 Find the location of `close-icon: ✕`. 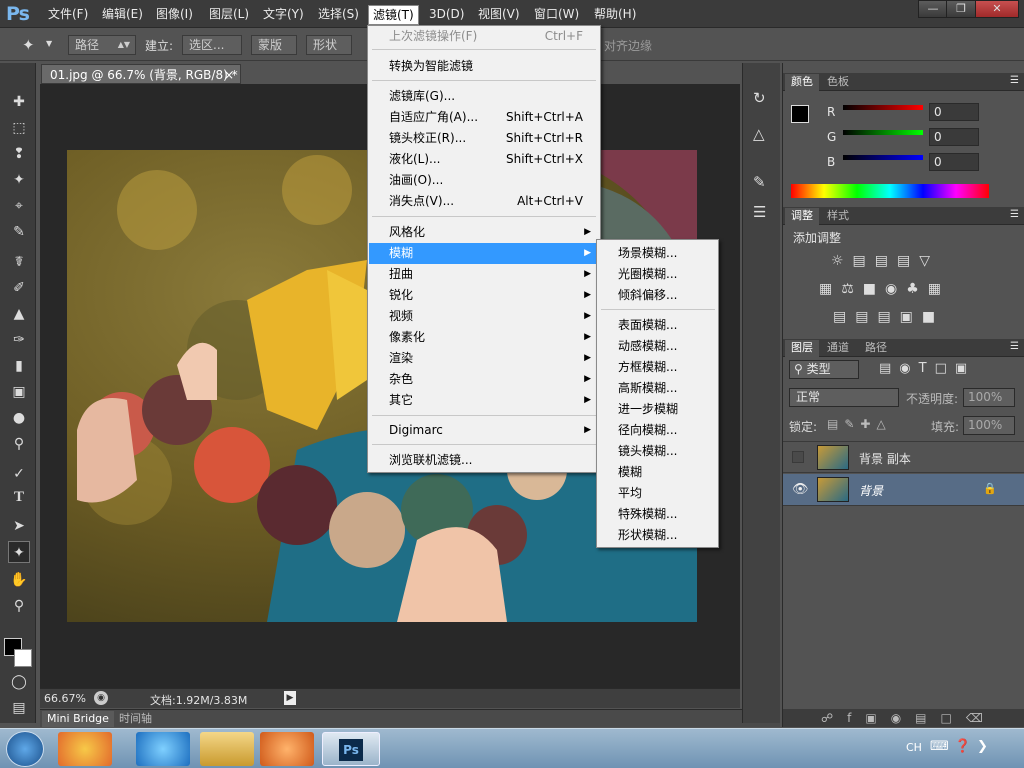

close-icon: ✕ is located at coordinates (997, 9).